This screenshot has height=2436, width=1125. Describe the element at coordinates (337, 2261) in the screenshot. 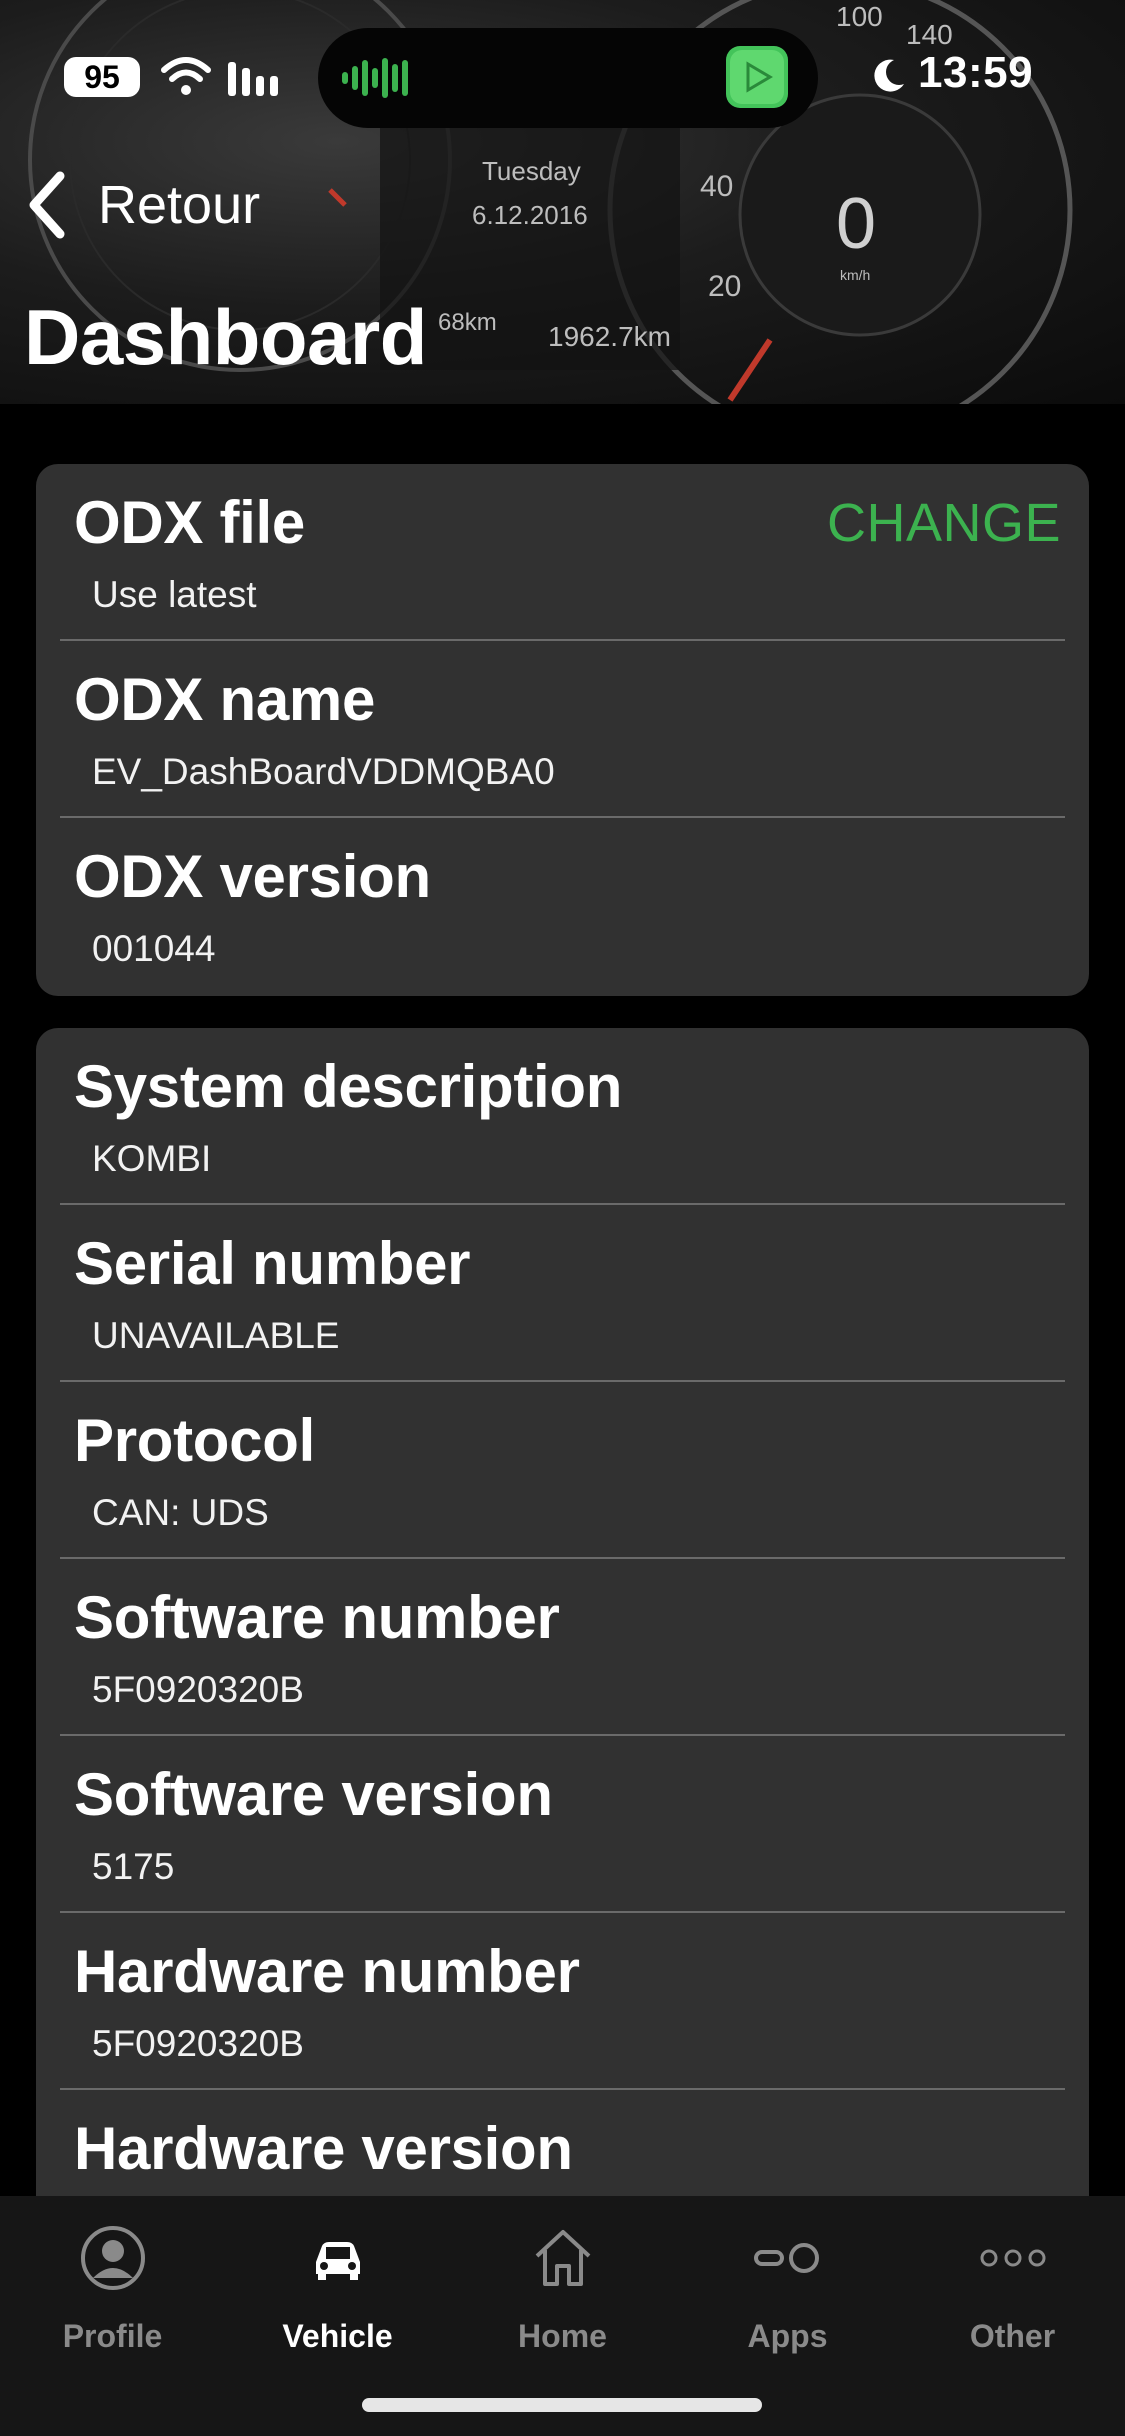

I see `car-icon` at that location.